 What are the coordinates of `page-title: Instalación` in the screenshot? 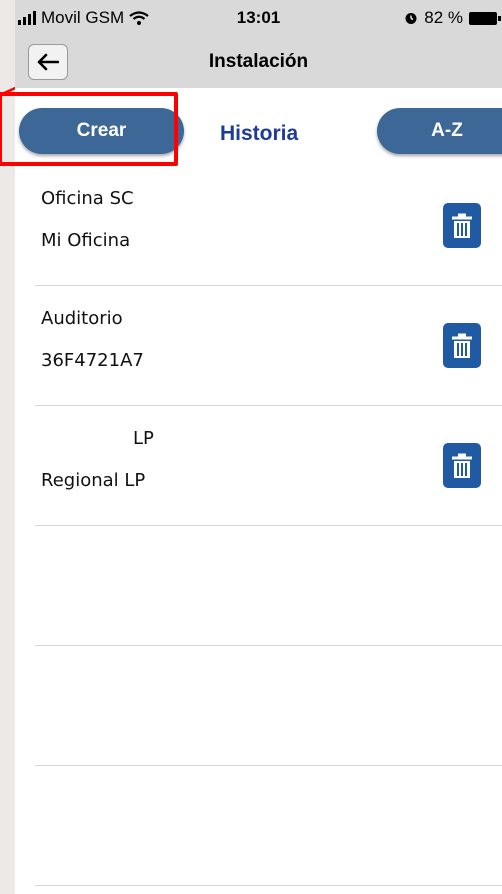 It's located at (258, 61).